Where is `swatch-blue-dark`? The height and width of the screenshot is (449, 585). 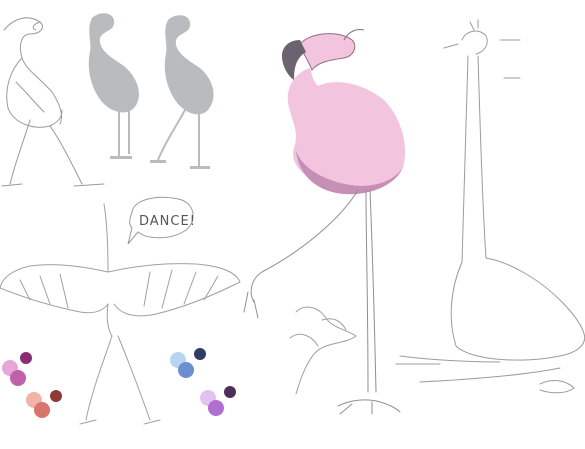 swatch-blue-dark is located at coordinates (200, 354).